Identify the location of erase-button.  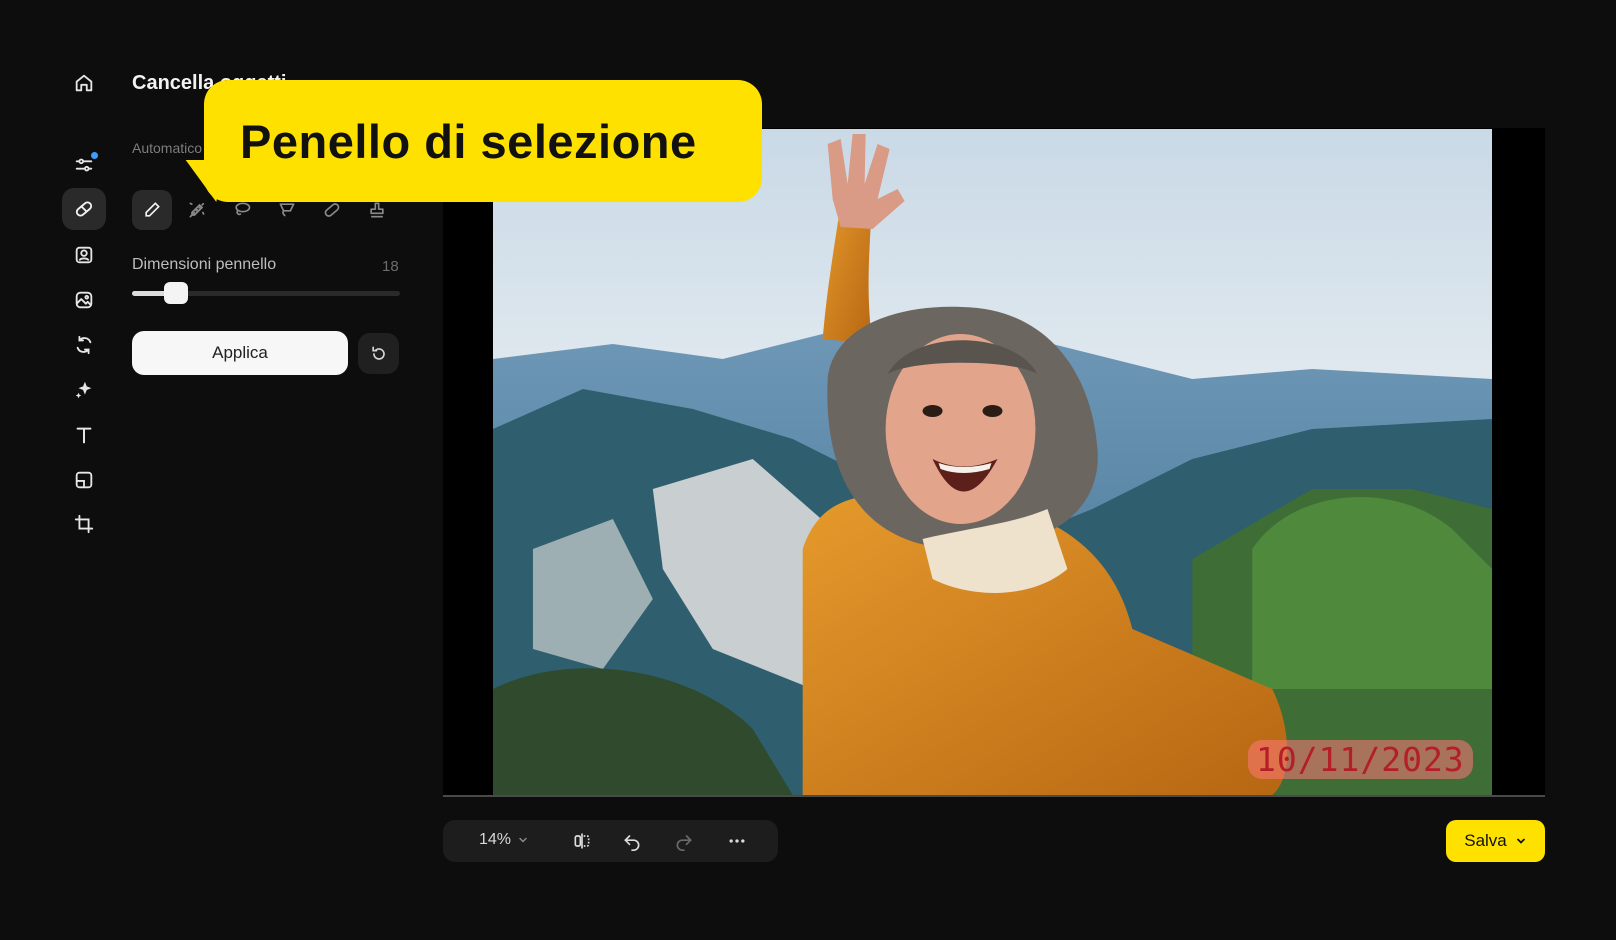
(84, 209).